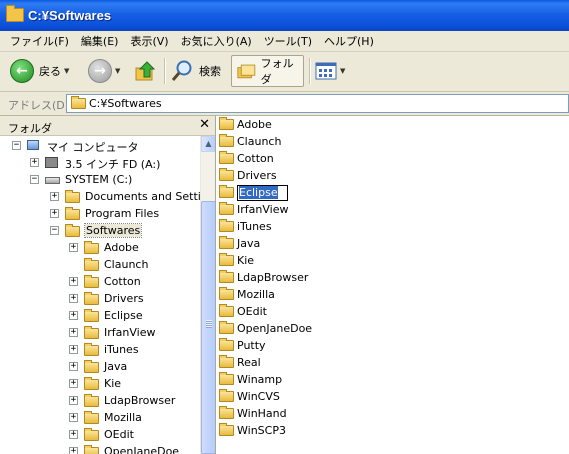 This screenshot has height=454, width=569. I want to click on tree-node: − マイ コンピュータ, so click(100, 145).